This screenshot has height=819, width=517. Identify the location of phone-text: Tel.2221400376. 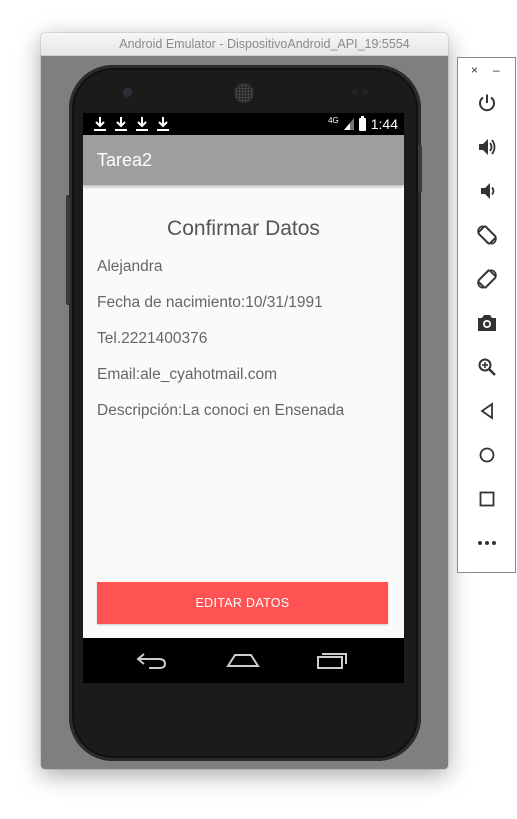
(152, 338).